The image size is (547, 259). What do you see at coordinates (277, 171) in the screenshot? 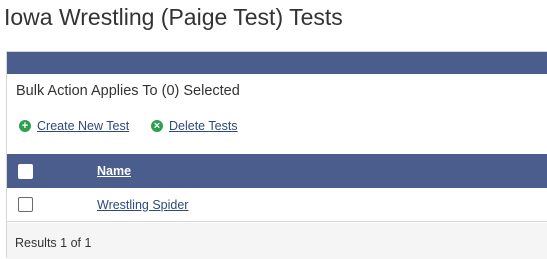
I see `table-header: Name` at bounding box center [277, 171].